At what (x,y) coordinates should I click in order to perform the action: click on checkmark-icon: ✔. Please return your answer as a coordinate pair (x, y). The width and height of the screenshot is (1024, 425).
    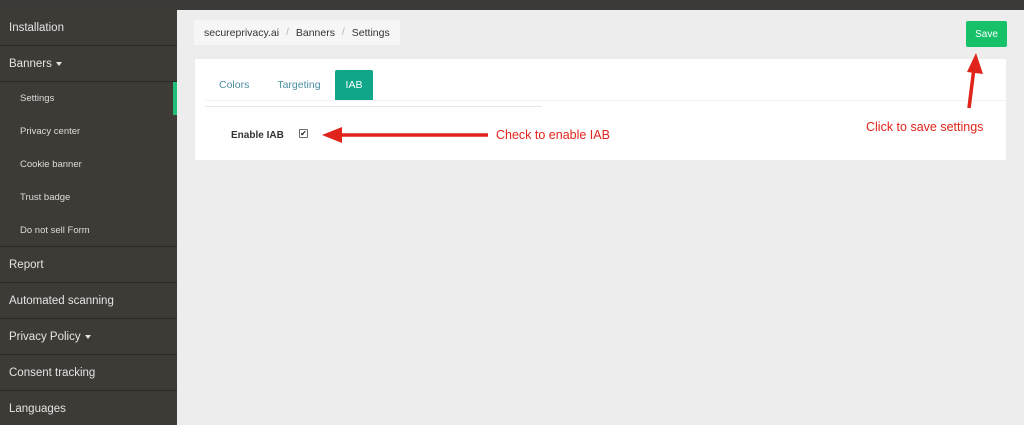
    Looking at the image, I should click on (303, 133).